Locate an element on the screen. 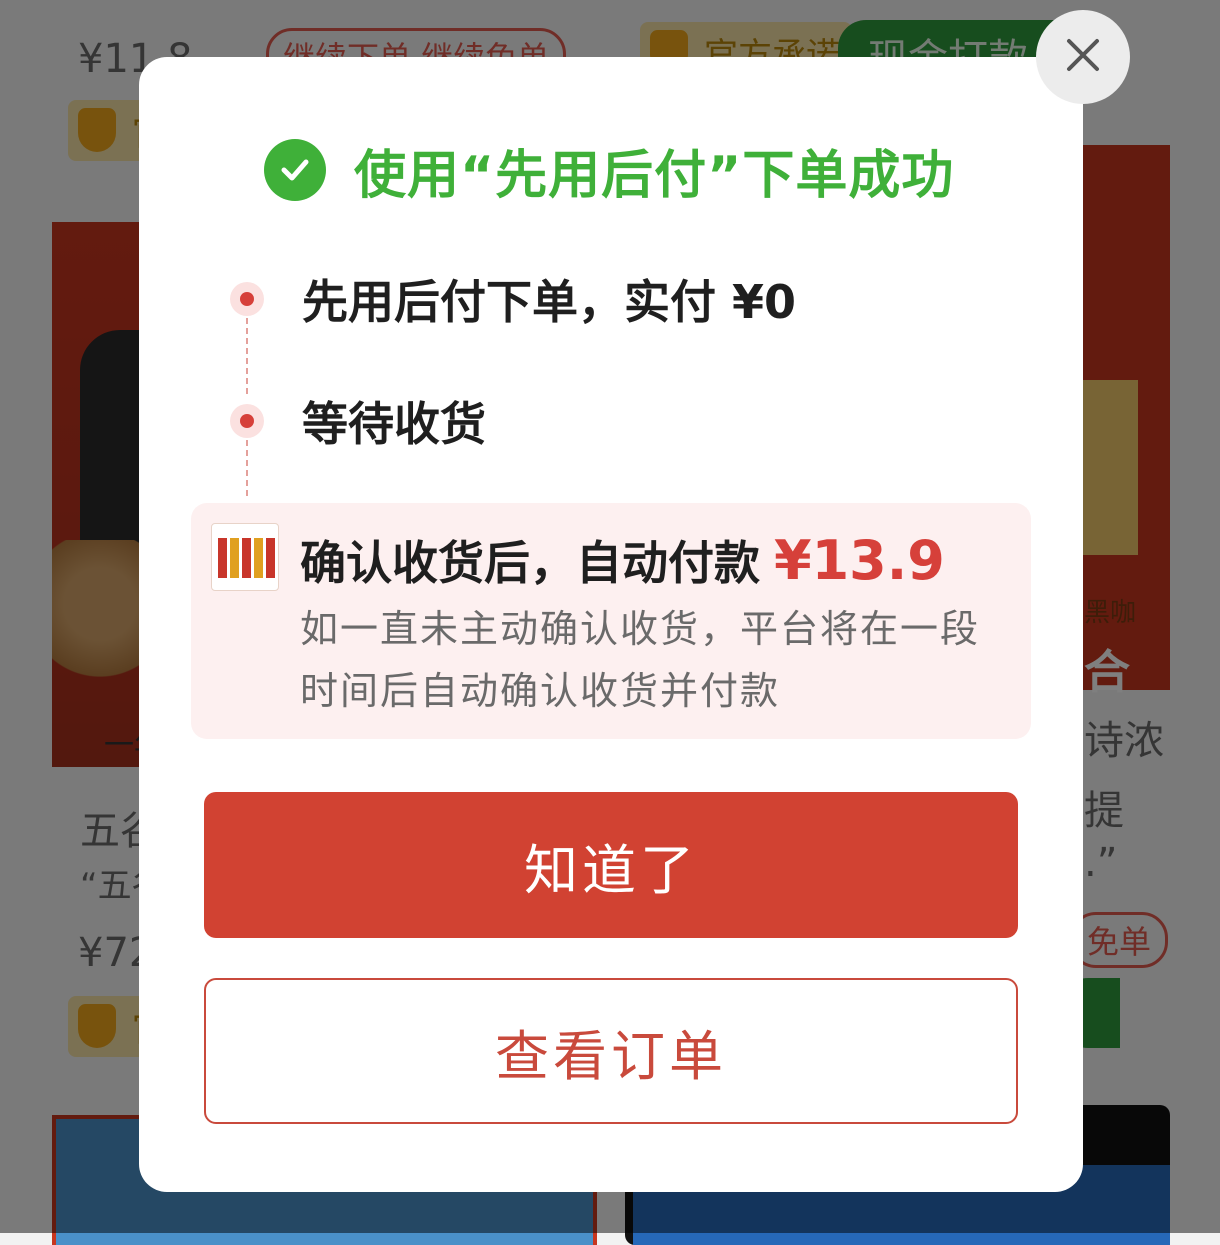 The height and width of the screenshot is (1245, 1220). step-label: 先用后付下单，实付 ¥0 is located at coordinates (549, 302).